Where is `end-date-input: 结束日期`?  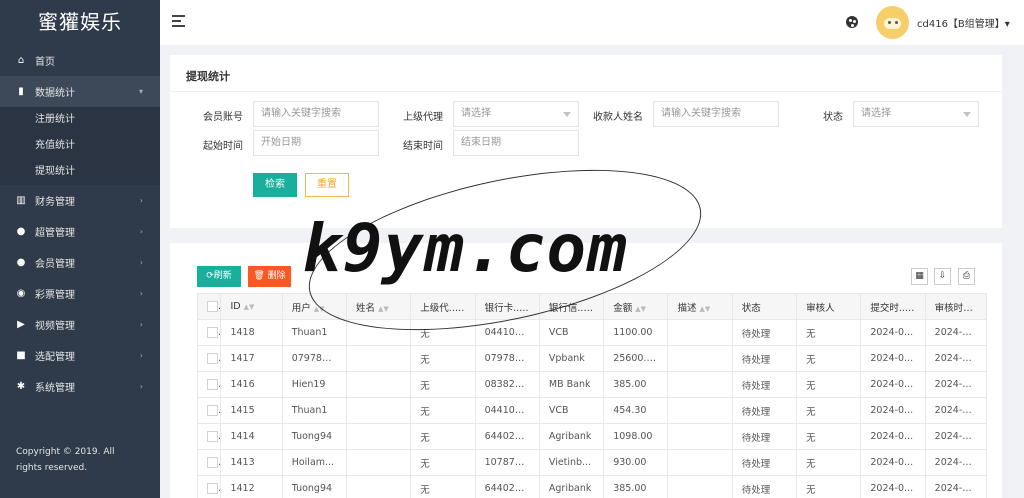 end-date-input: 结束日期 is located at coordinates (516, 143).